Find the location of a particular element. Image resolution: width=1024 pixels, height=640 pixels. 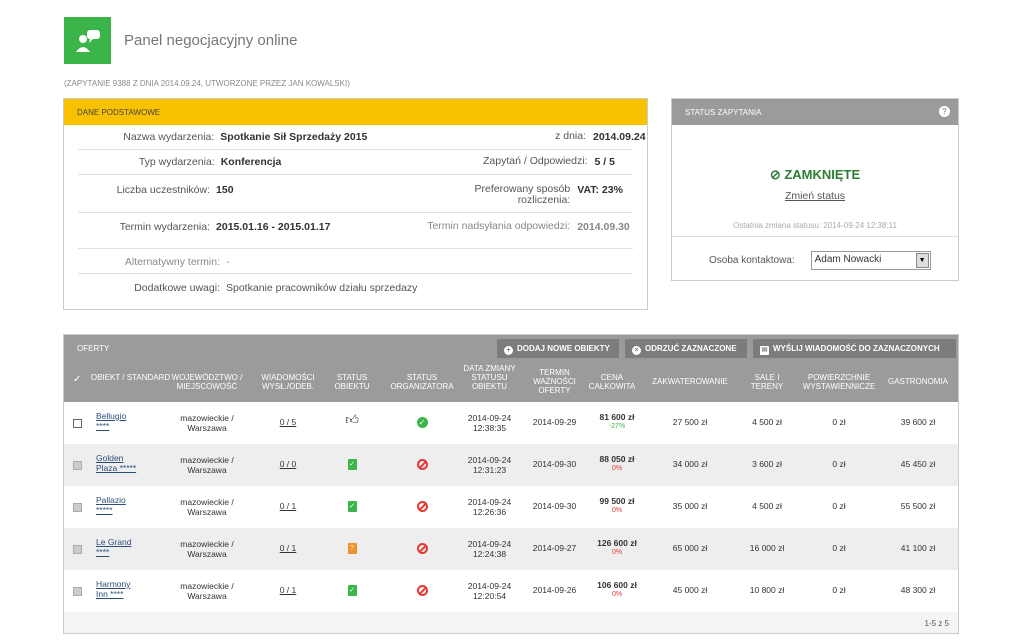

send-message-button: ✉ WYŚLIJ WIADOMOŚĆ DO ZAZNACZONYCH is located at coordinates (854, 348).